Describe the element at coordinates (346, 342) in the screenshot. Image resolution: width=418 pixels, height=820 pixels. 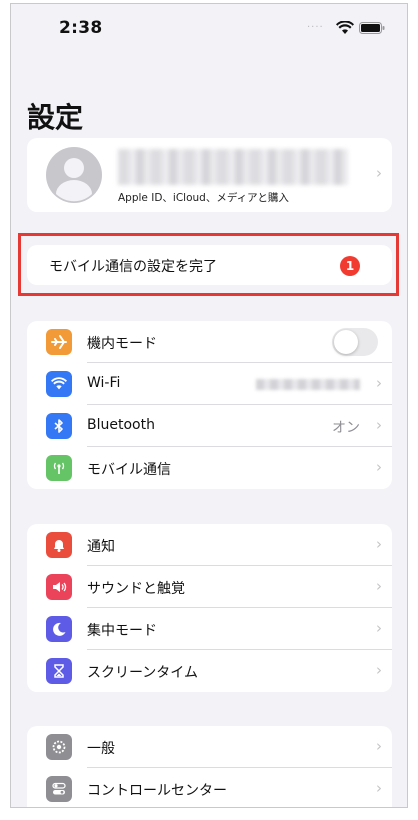
I see `toggle-knob` at that location.